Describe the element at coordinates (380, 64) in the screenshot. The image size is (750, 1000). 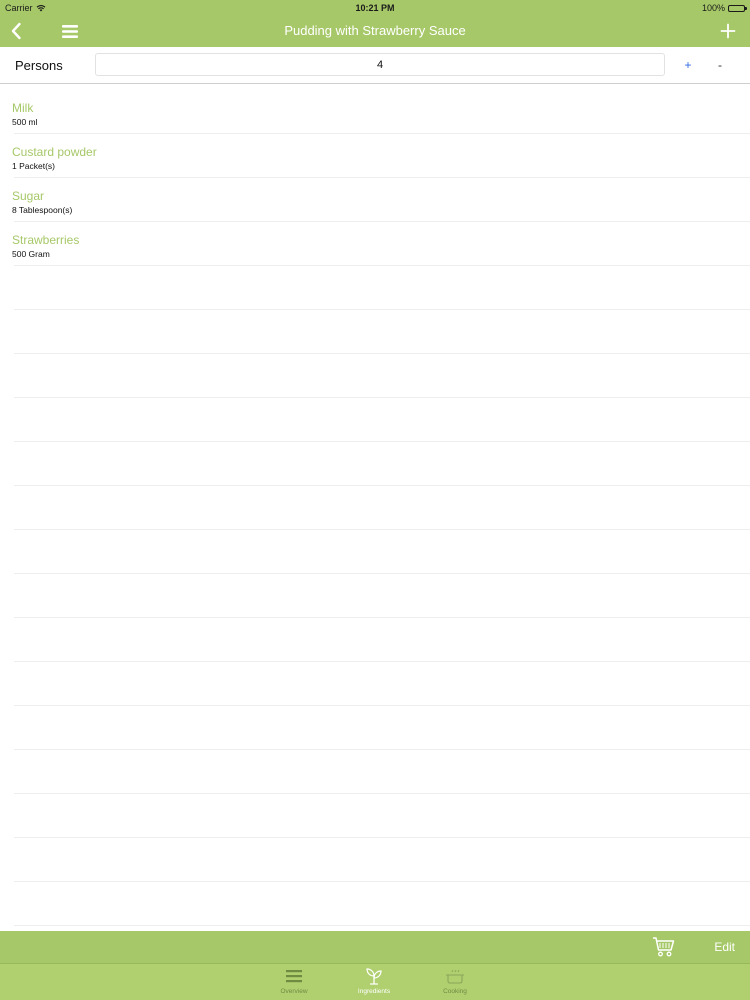
I see `persons-input` at that location.